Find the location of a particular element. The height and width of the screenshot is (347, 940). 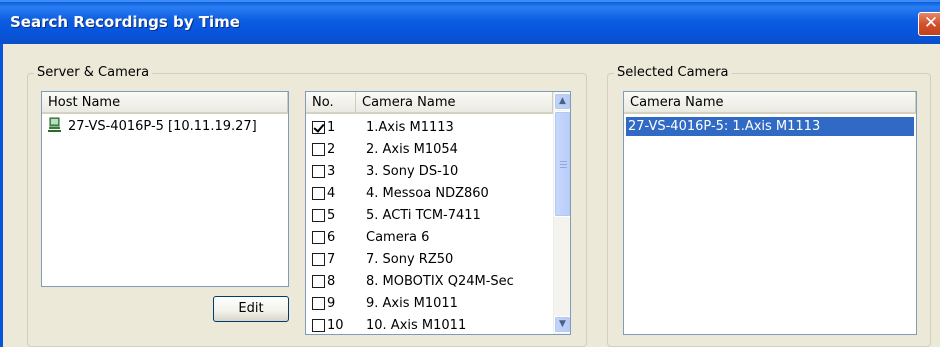

edit-button: Edit is located at coordinates (251, 309).